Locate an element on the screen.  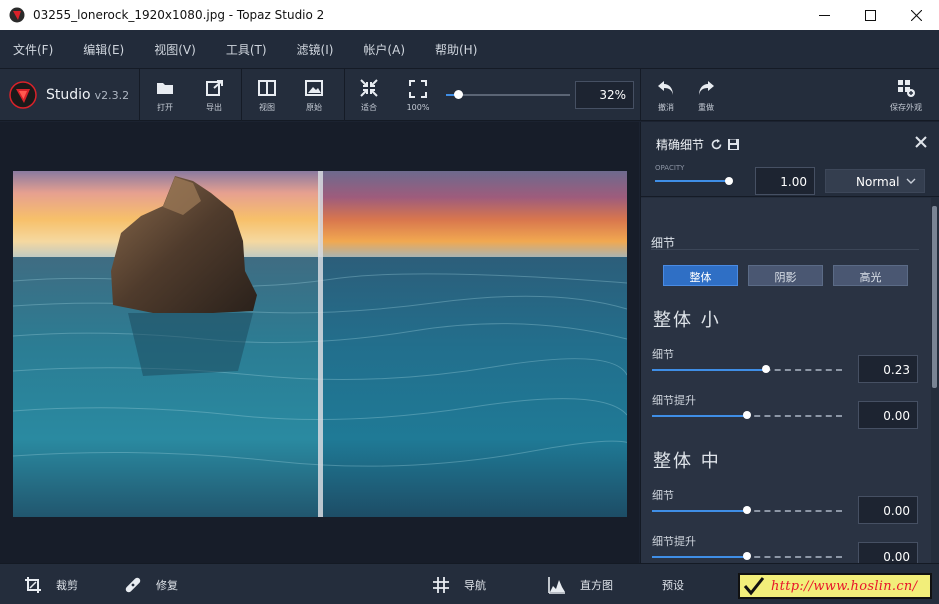
histogram-label: 直方图 is located at coordinates (596, 585).